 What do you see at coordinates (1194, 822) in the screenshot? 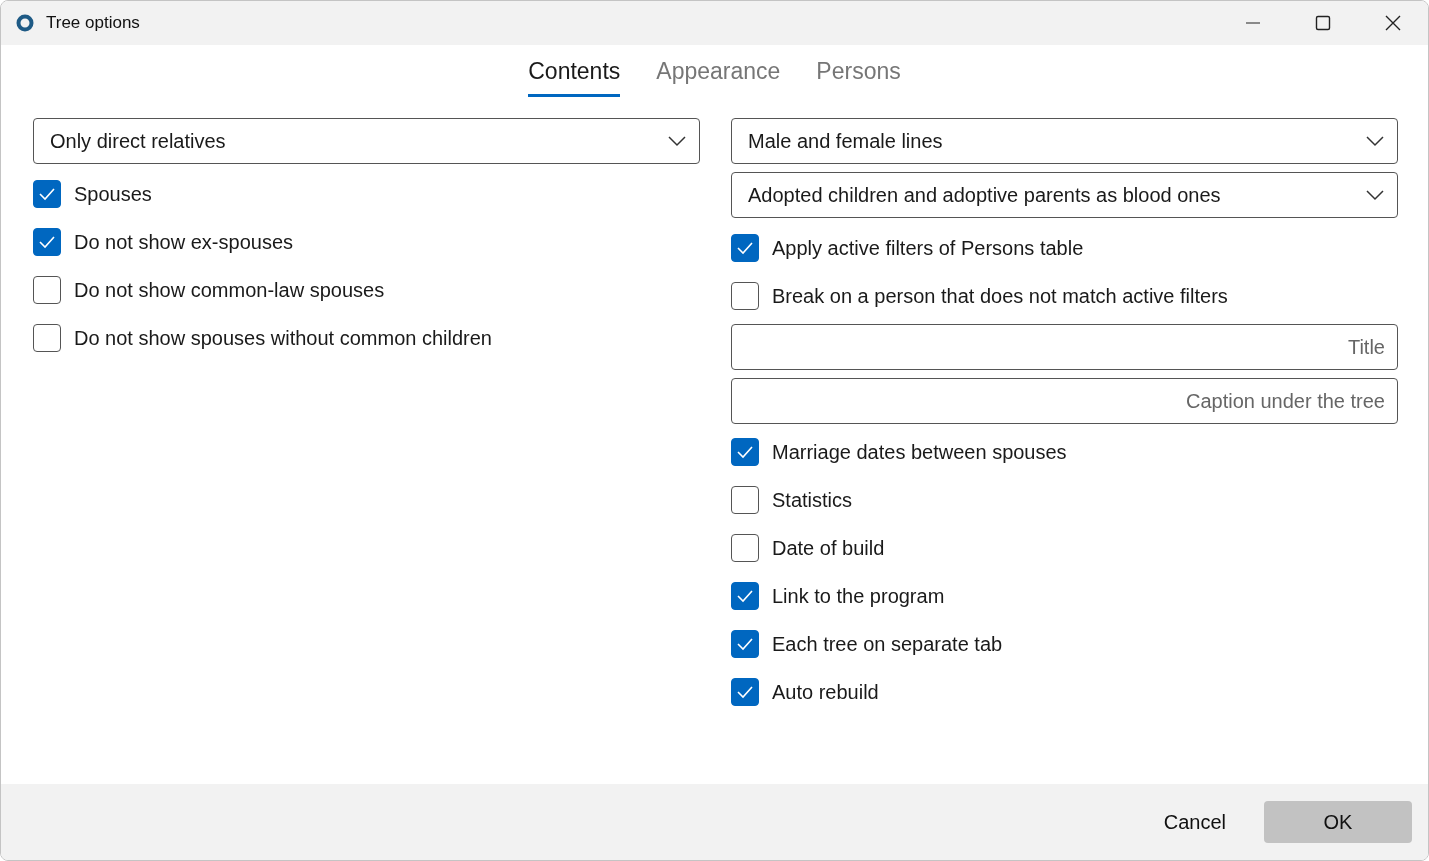
I see `cancel-button: Cancel` at bounding box center [1194, 822].